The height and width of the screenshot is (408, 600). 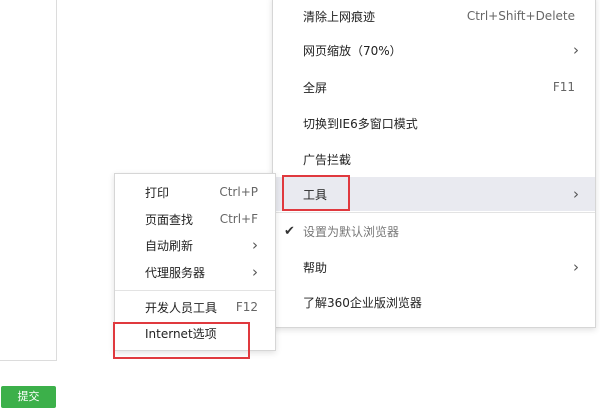 I want to click on menu-item-ie6-mode: 切换到IE6多窗口模式, so click(x=434, y=123).